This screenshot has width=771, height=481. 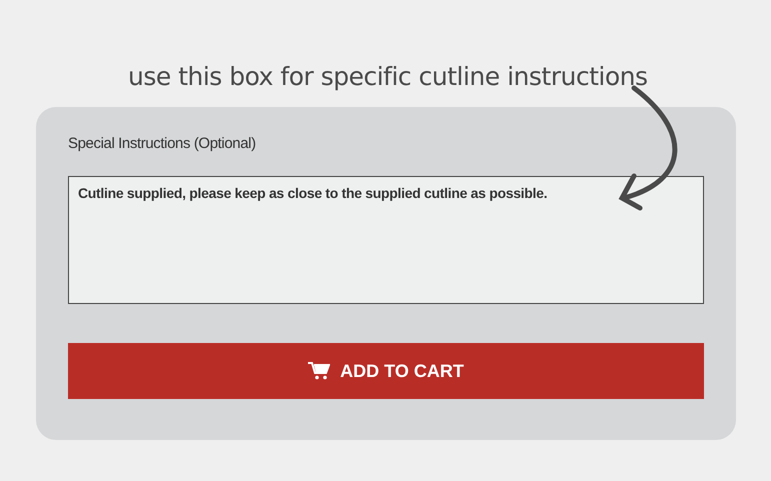 I want to click on annotation-text: use this box for specific cutline instructions, so click(x=388, y=76).